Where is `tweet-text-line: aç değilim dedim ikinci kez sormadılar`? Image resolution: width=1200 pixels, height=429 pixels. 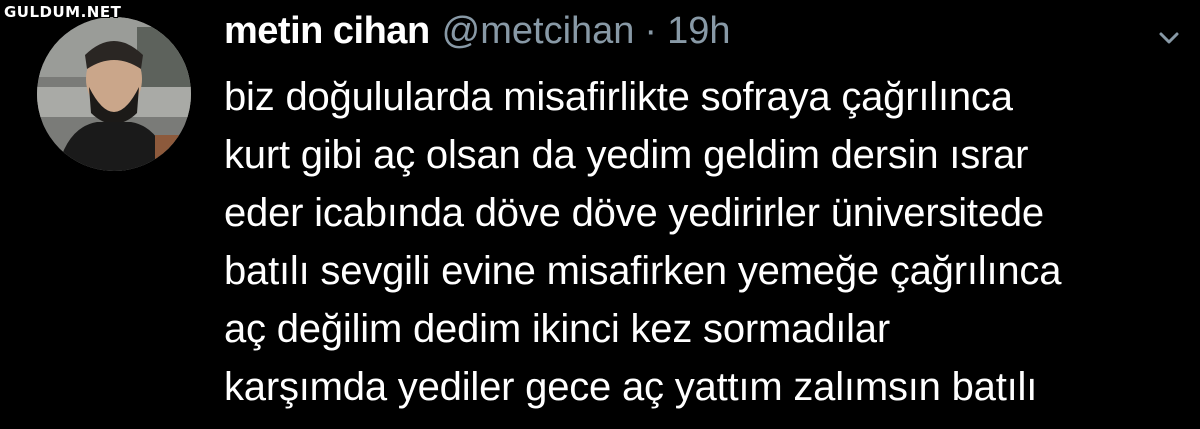 tweet-text-line: aç değilim dedim ikinci kez sormadılar is located at coordinates (557, 329).